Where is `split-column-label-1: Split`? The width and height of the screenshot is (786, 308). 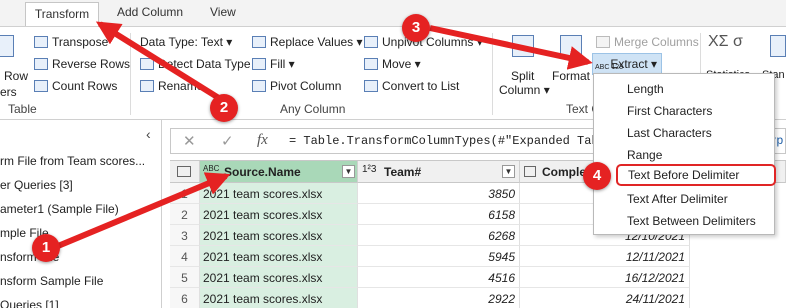 split-column-label-1: Split is located at coordinates (523, 76).